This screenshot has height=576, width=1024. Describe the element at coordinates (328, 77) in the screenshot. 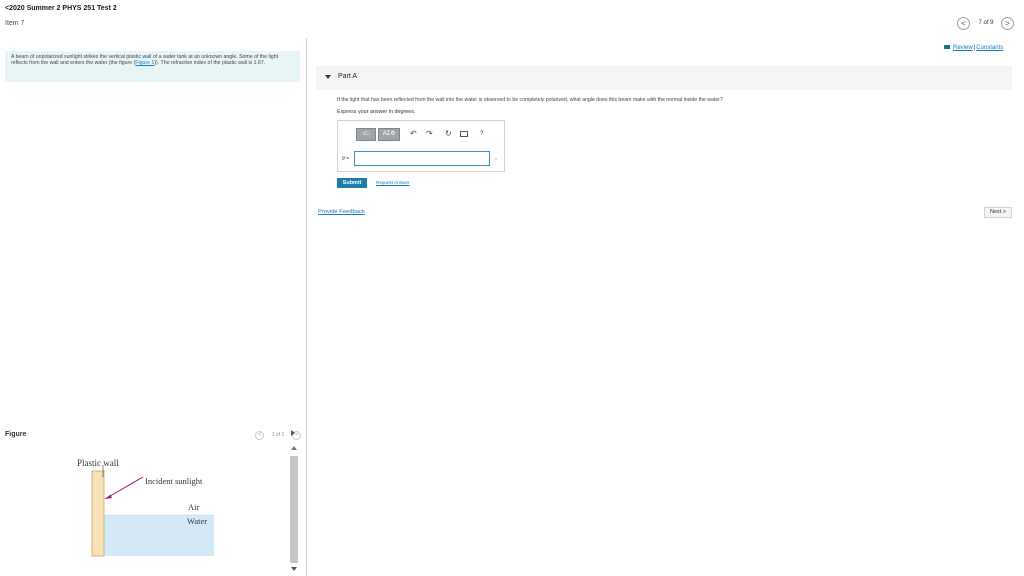

I see `collapse-caret-icon` at that location.